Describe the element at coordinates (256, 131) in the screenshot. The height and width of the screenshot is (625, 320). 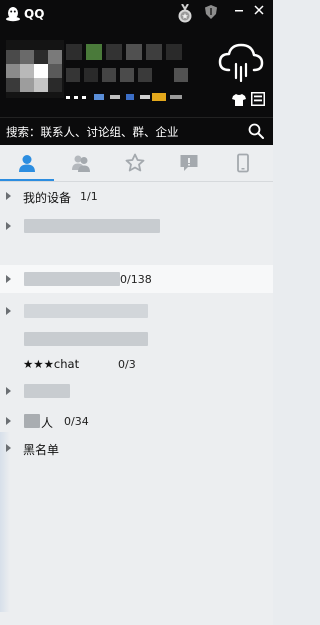
I see `search-icon` at that location.